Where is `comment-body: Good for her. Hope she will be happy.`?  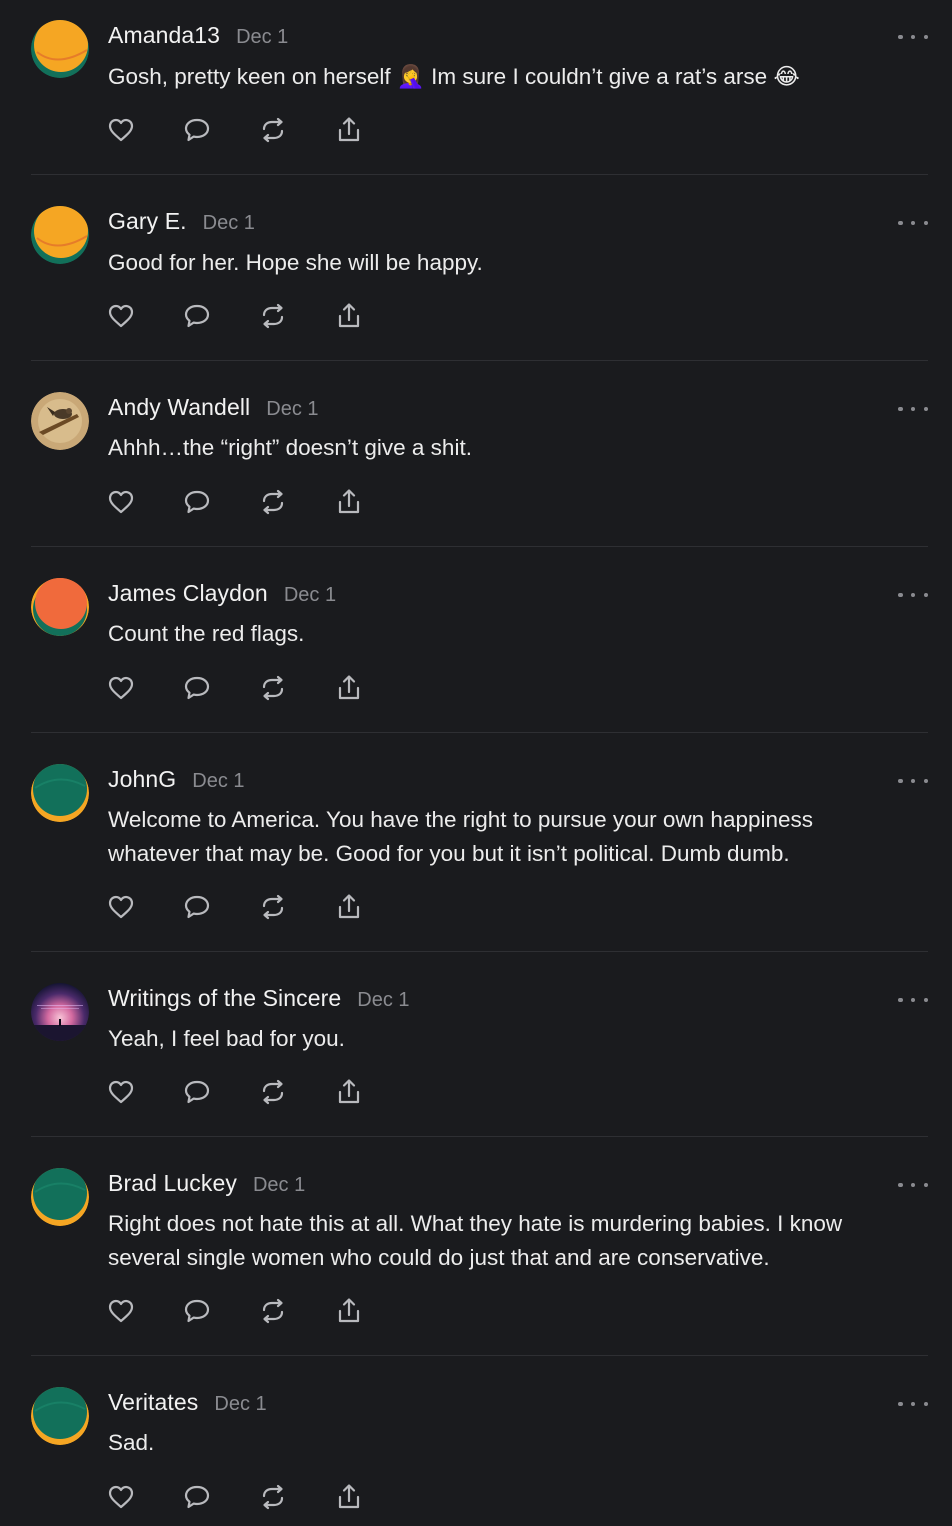
comment-body: Good for her. Hope she will be happy. is located at coordinates (518, 263).